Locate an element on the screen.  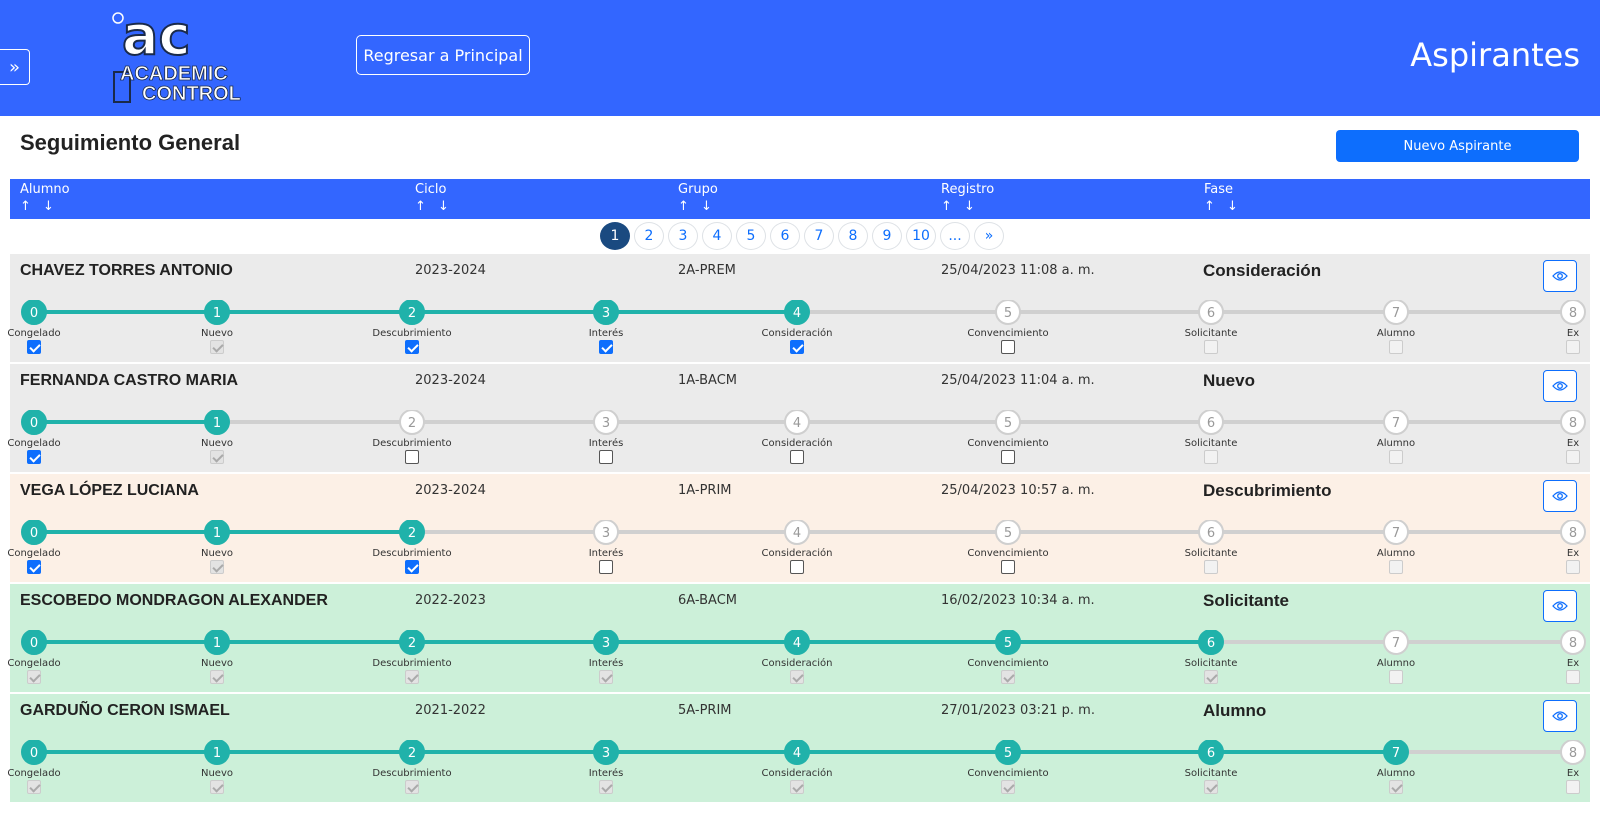
registration-date: 25/04/2023 11:08 a. m. is located at coordinates (1018, 270).